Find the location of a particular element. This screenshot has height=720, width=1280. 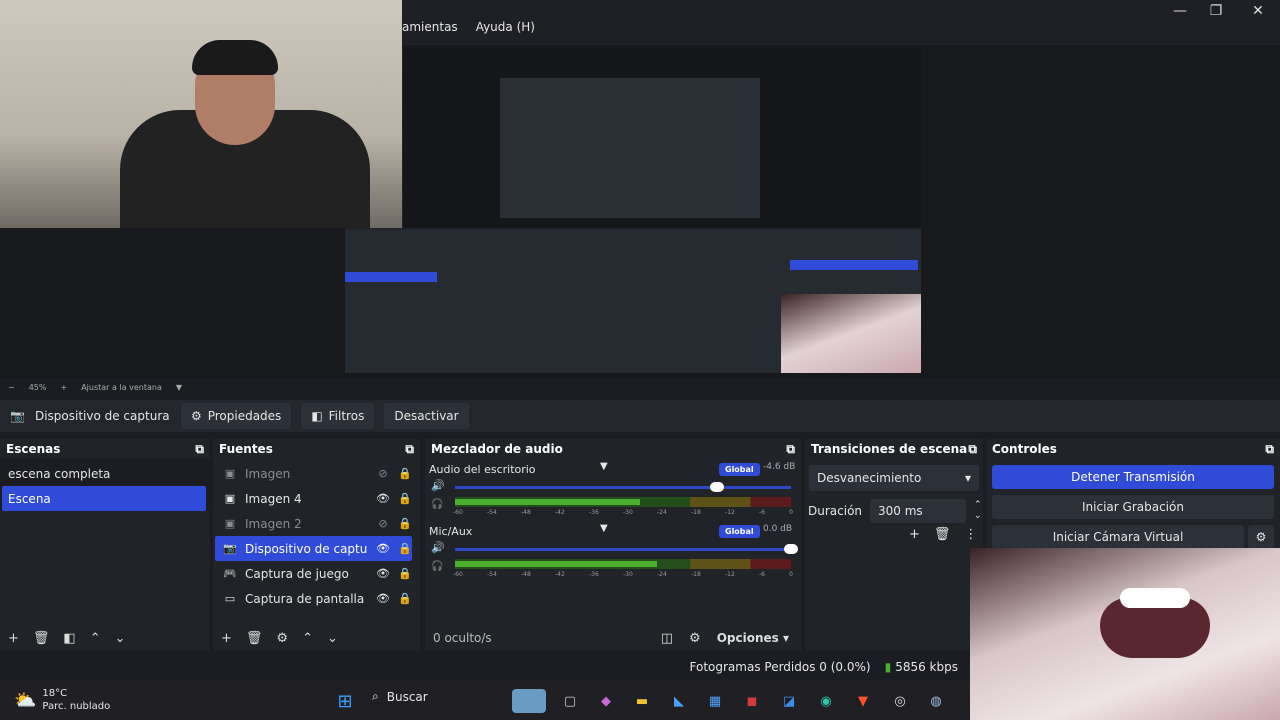

steam-icon: ◍ is located at coordinates (936, 701).